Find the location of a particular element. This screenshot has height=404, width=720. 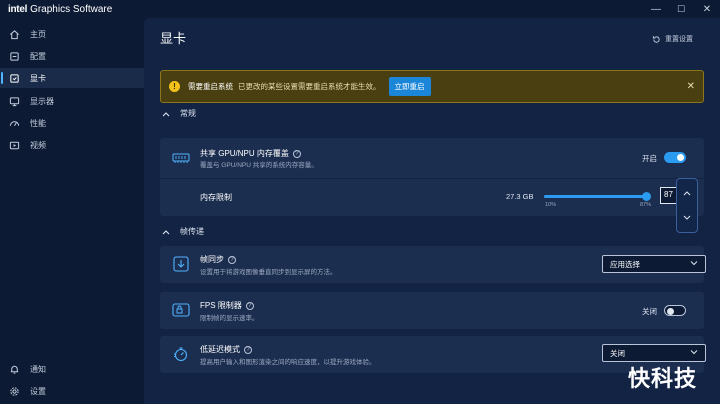

section-general-header: 常规 is located at coordinates (179, 113).